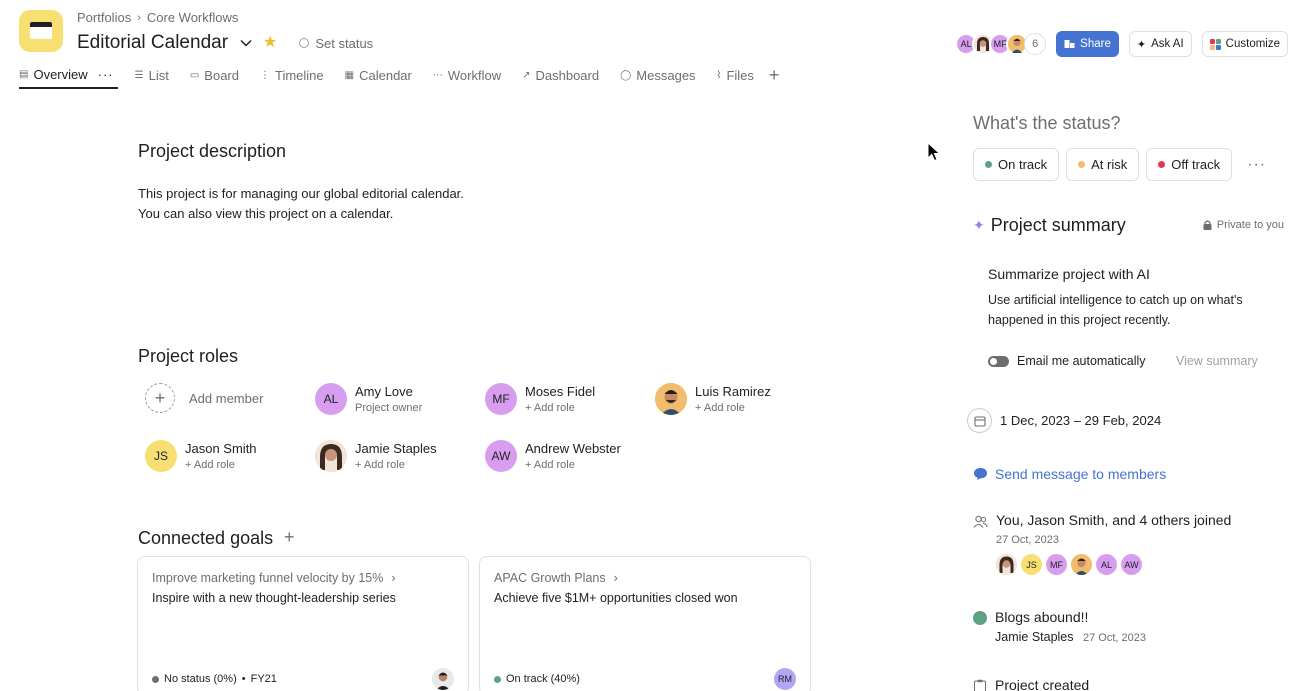 The image size is (1300, 691). Describe the element at coordinates (560, 391) in the screenshot. I see `member-name: Moses Fidel` at that location.